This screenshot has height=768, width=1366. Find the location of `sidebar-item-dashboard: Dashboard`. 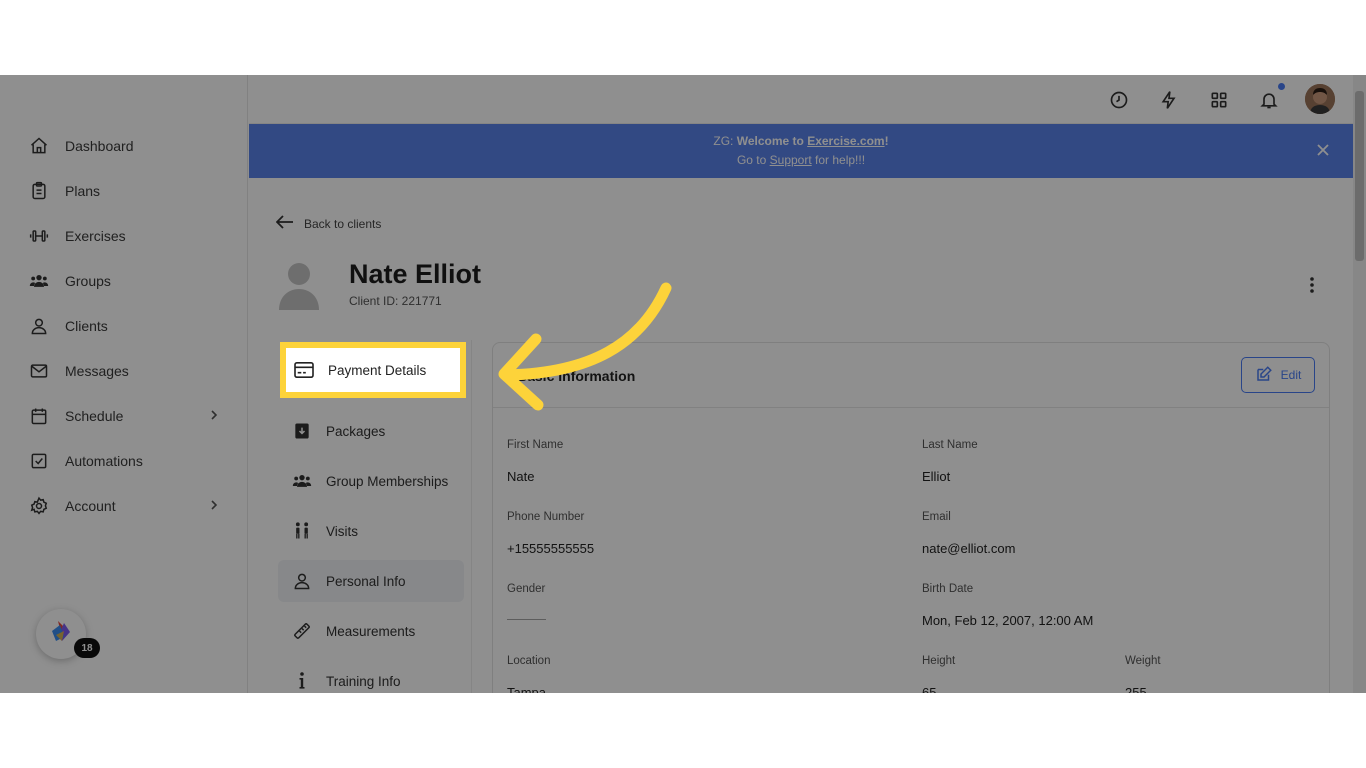

sidebar-item-dashboard: Dashboard is located at coordinates (124, 146).